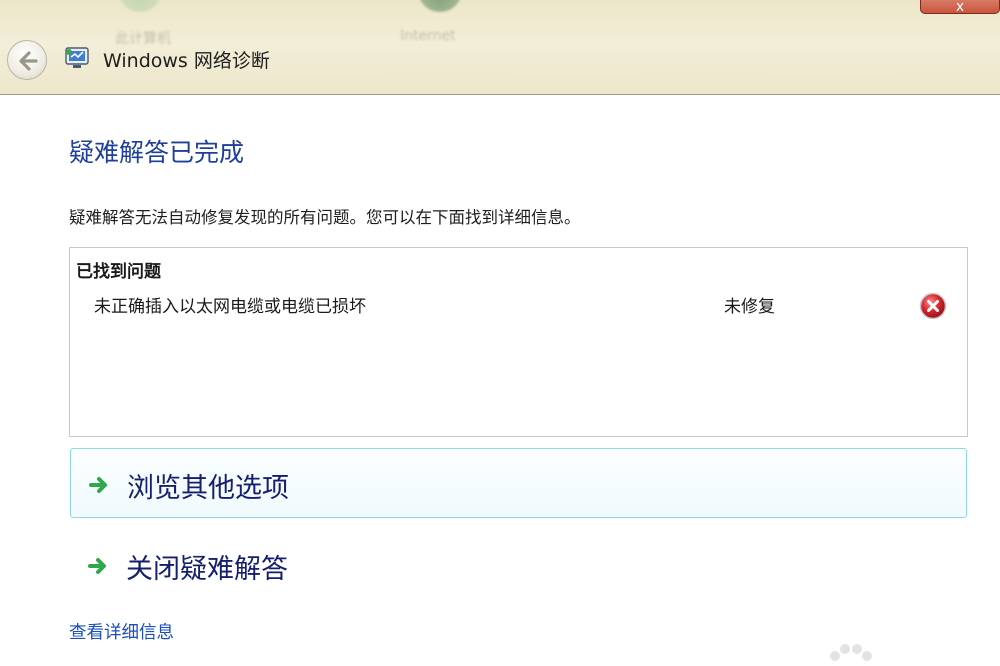 Image resolution: width=1000 pixels, height=666 pixels. I want to click on window-title: Windows 网络诊断, so click(186, 61).